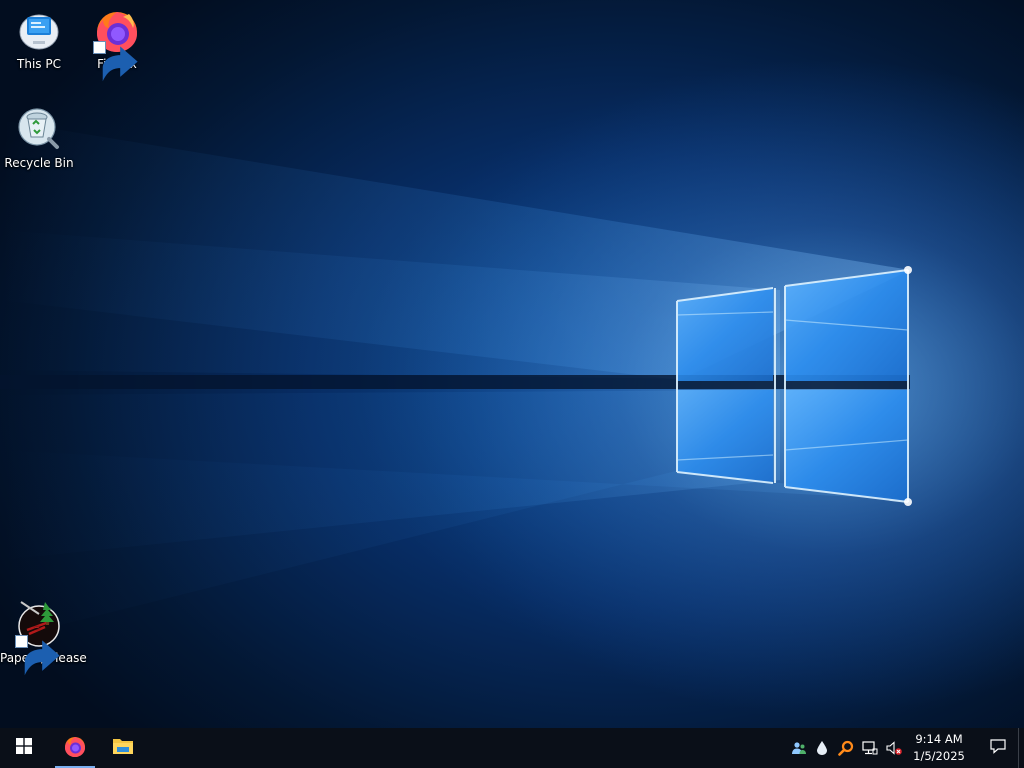 The width and height of the screenshot is (1024, 768). Describe the element at coordinates (39, 30) in the screenshot. I see `this-pc-icon` at that location.